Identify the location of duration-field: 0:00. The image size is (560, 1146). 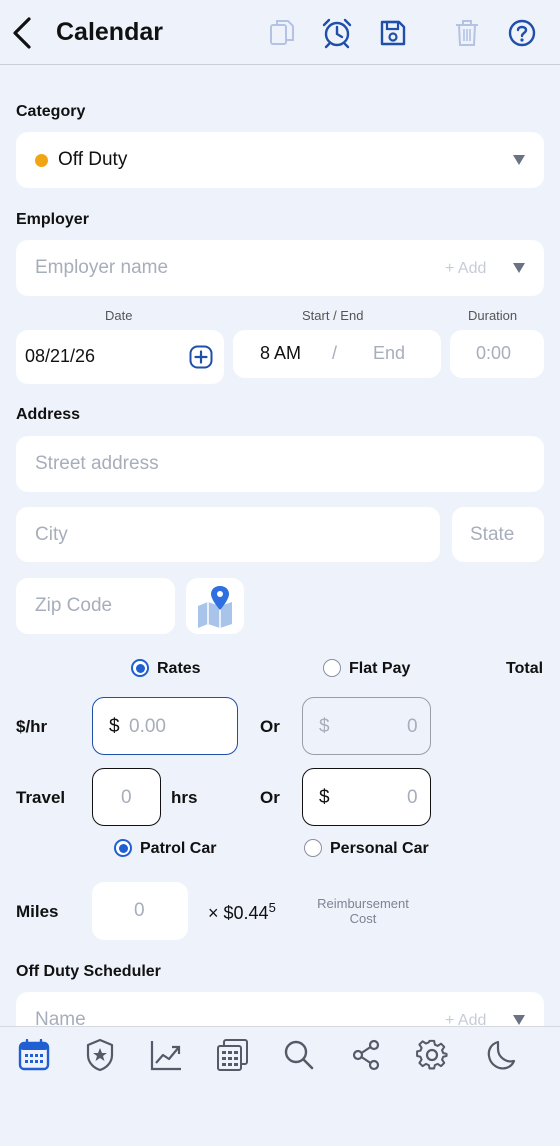
(497, 354).